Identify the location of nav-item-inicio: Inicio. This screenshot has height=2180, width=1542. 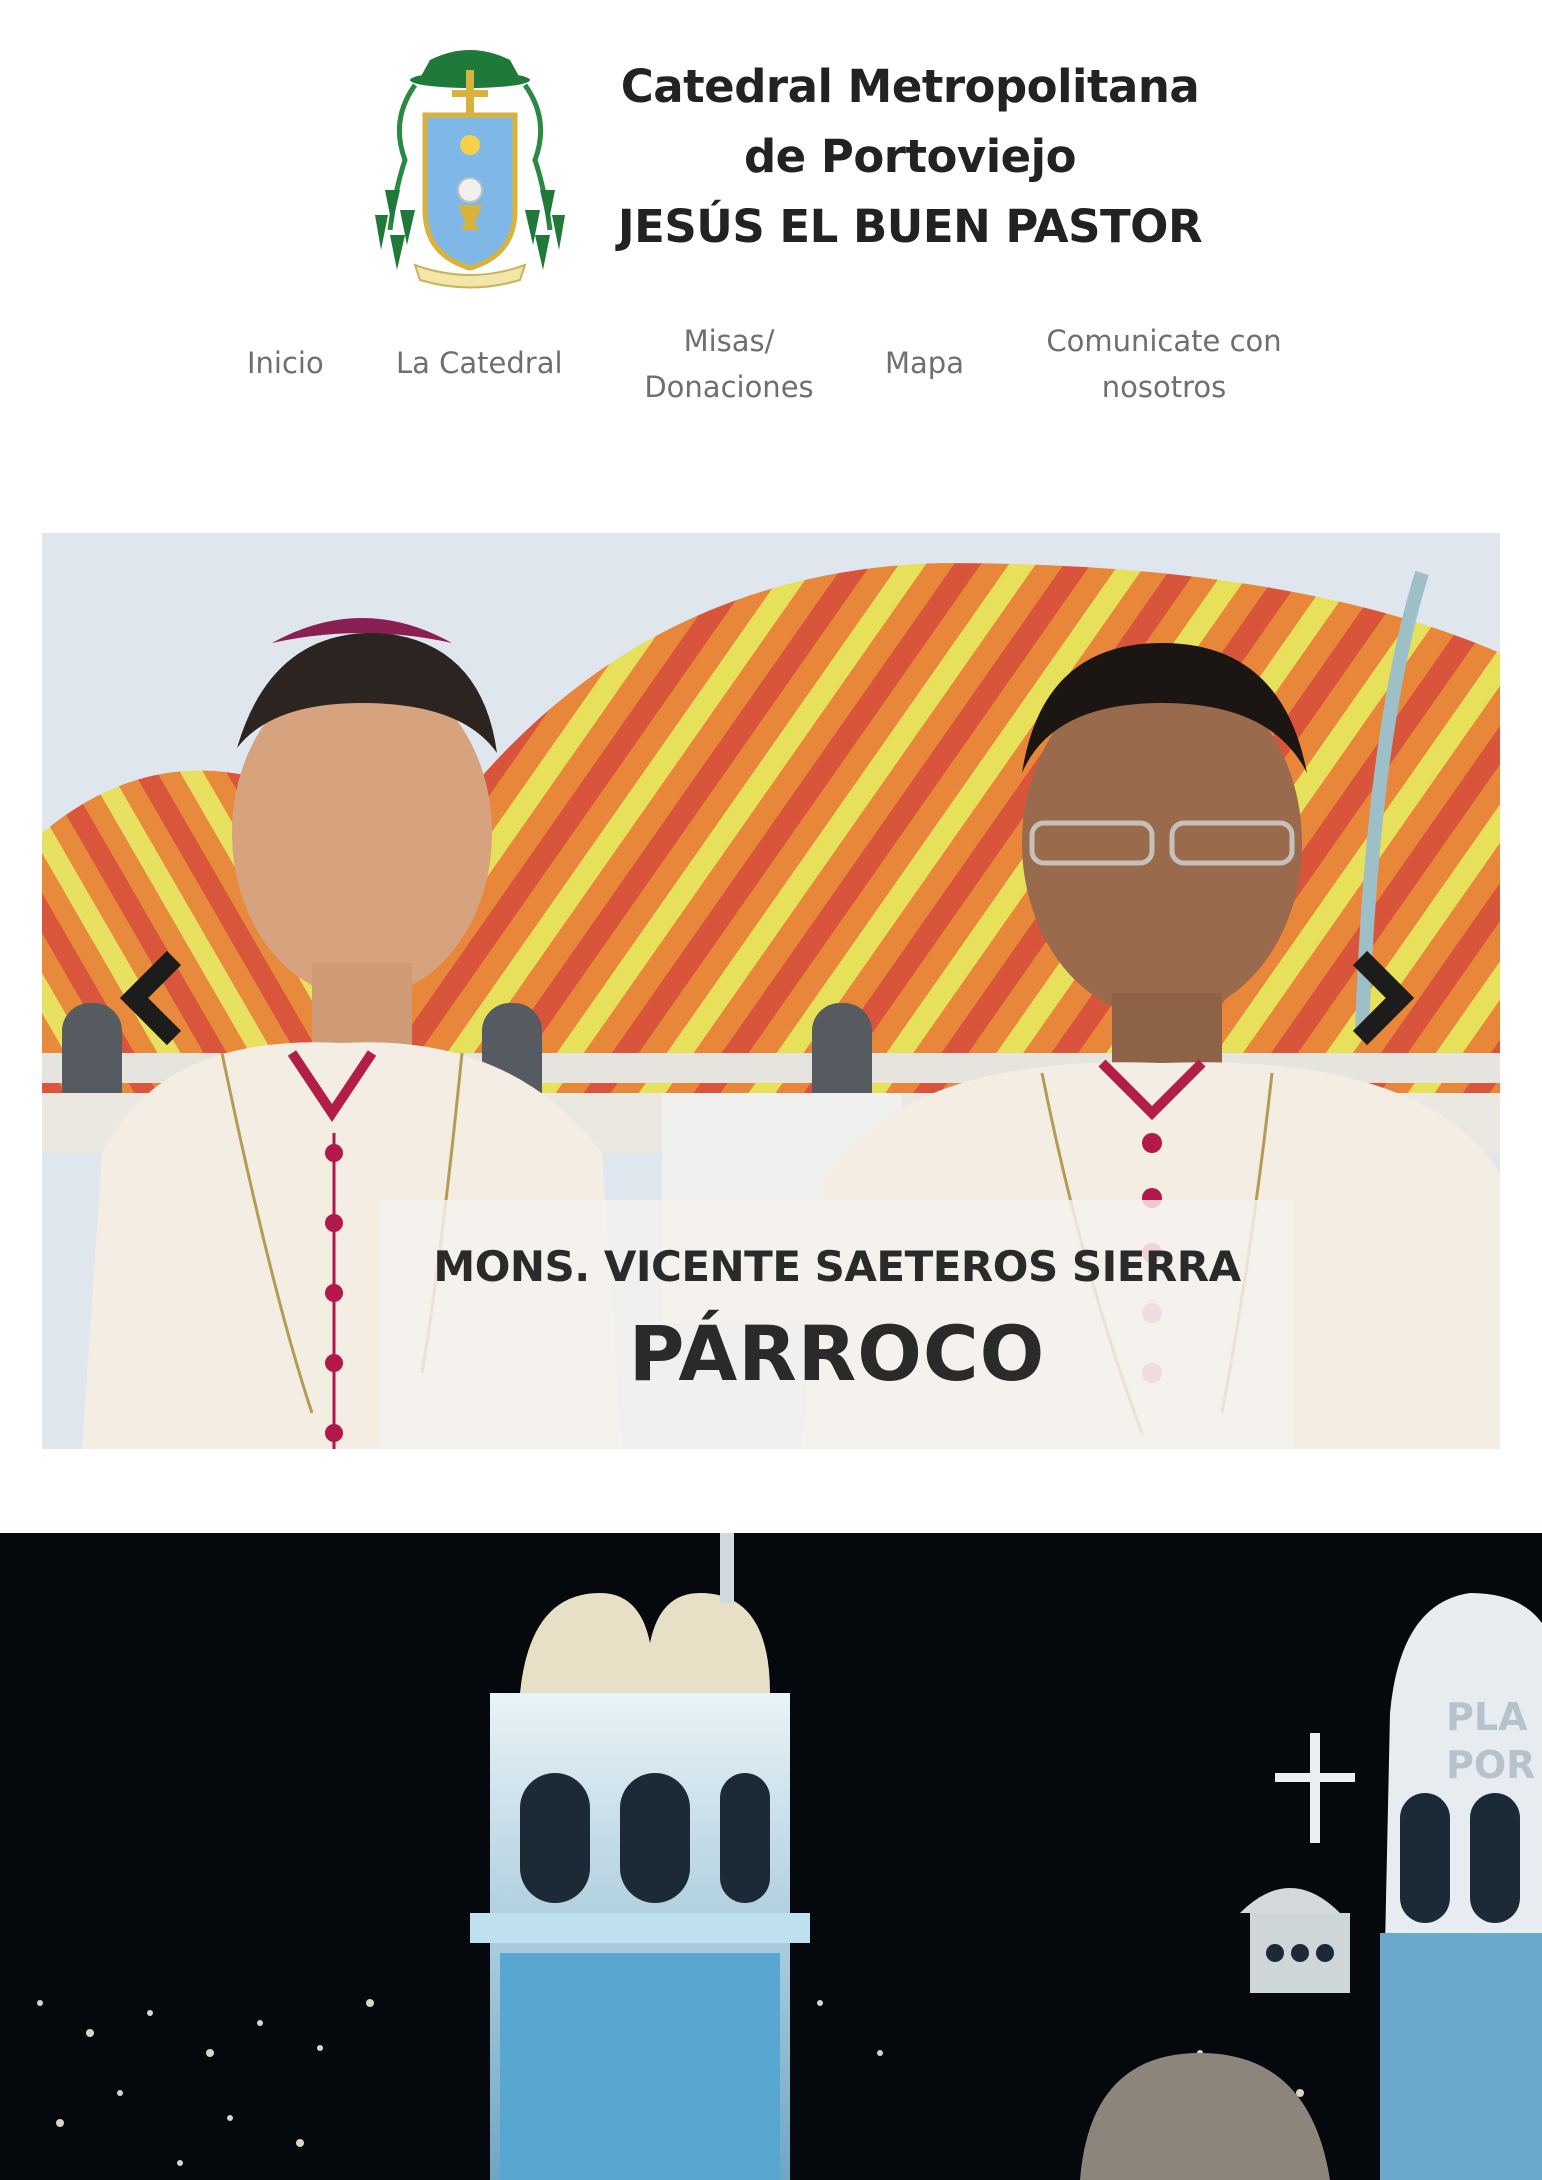
(285, 363).